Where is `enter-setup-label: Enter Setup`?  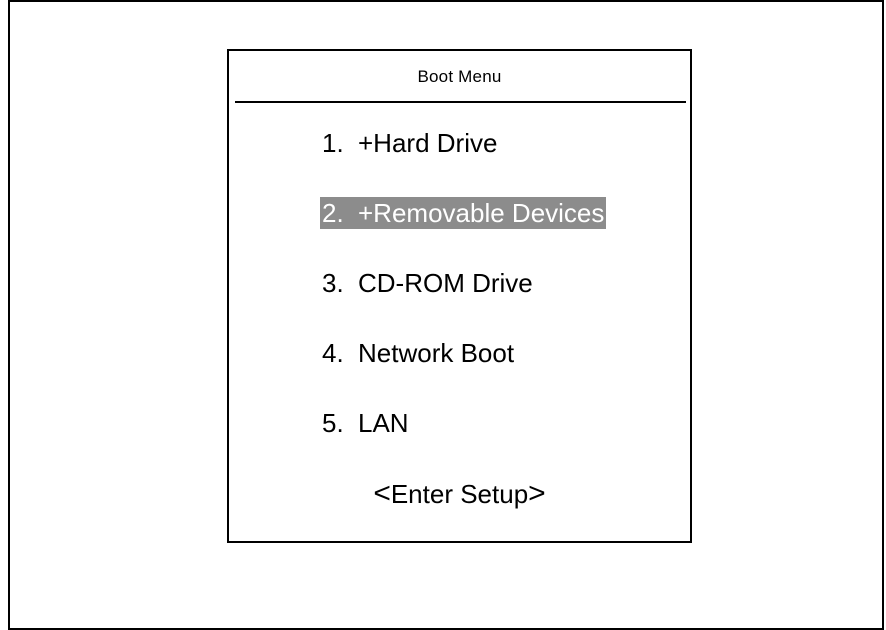
enter-setup-label: Enter Setup is located at coordinates (459, 494).